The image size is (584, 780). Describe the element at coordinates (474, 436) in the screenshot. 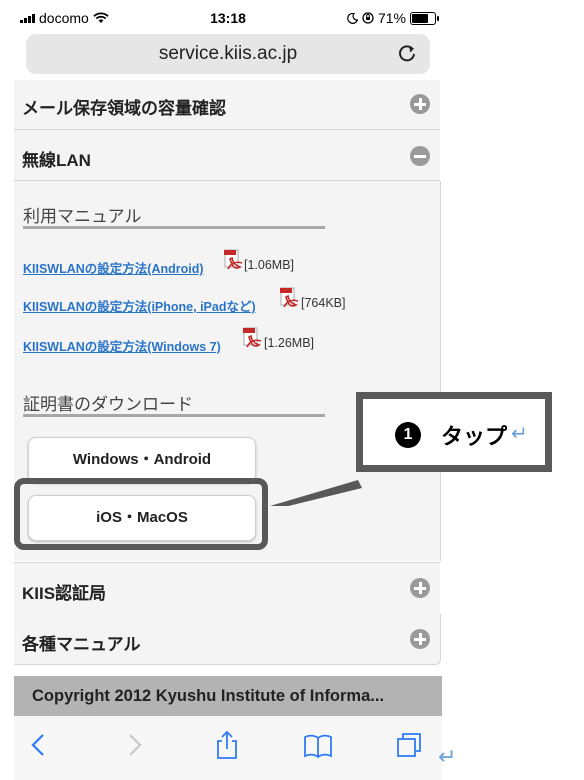

I see `callout-text: タップ` at that location.